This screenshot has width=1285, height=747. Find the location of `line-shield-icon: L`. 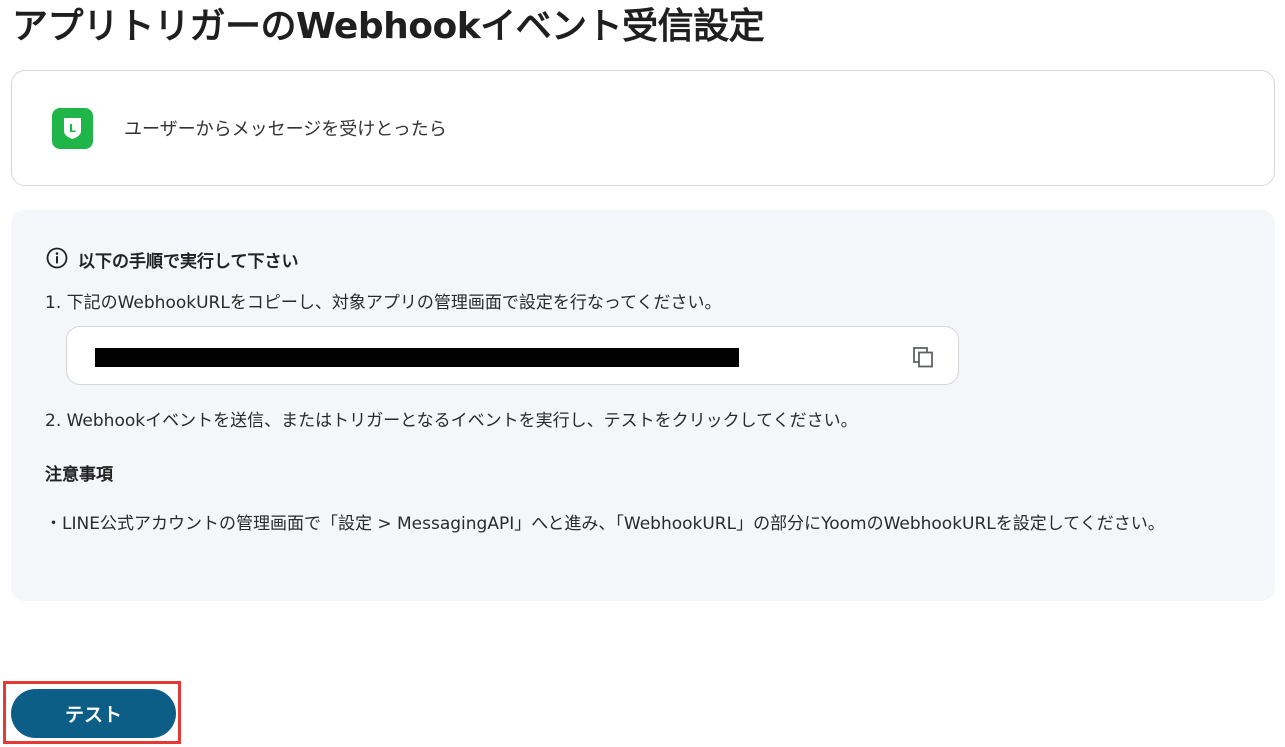

line-shield-icon: L is located at coordinates (72, 128).